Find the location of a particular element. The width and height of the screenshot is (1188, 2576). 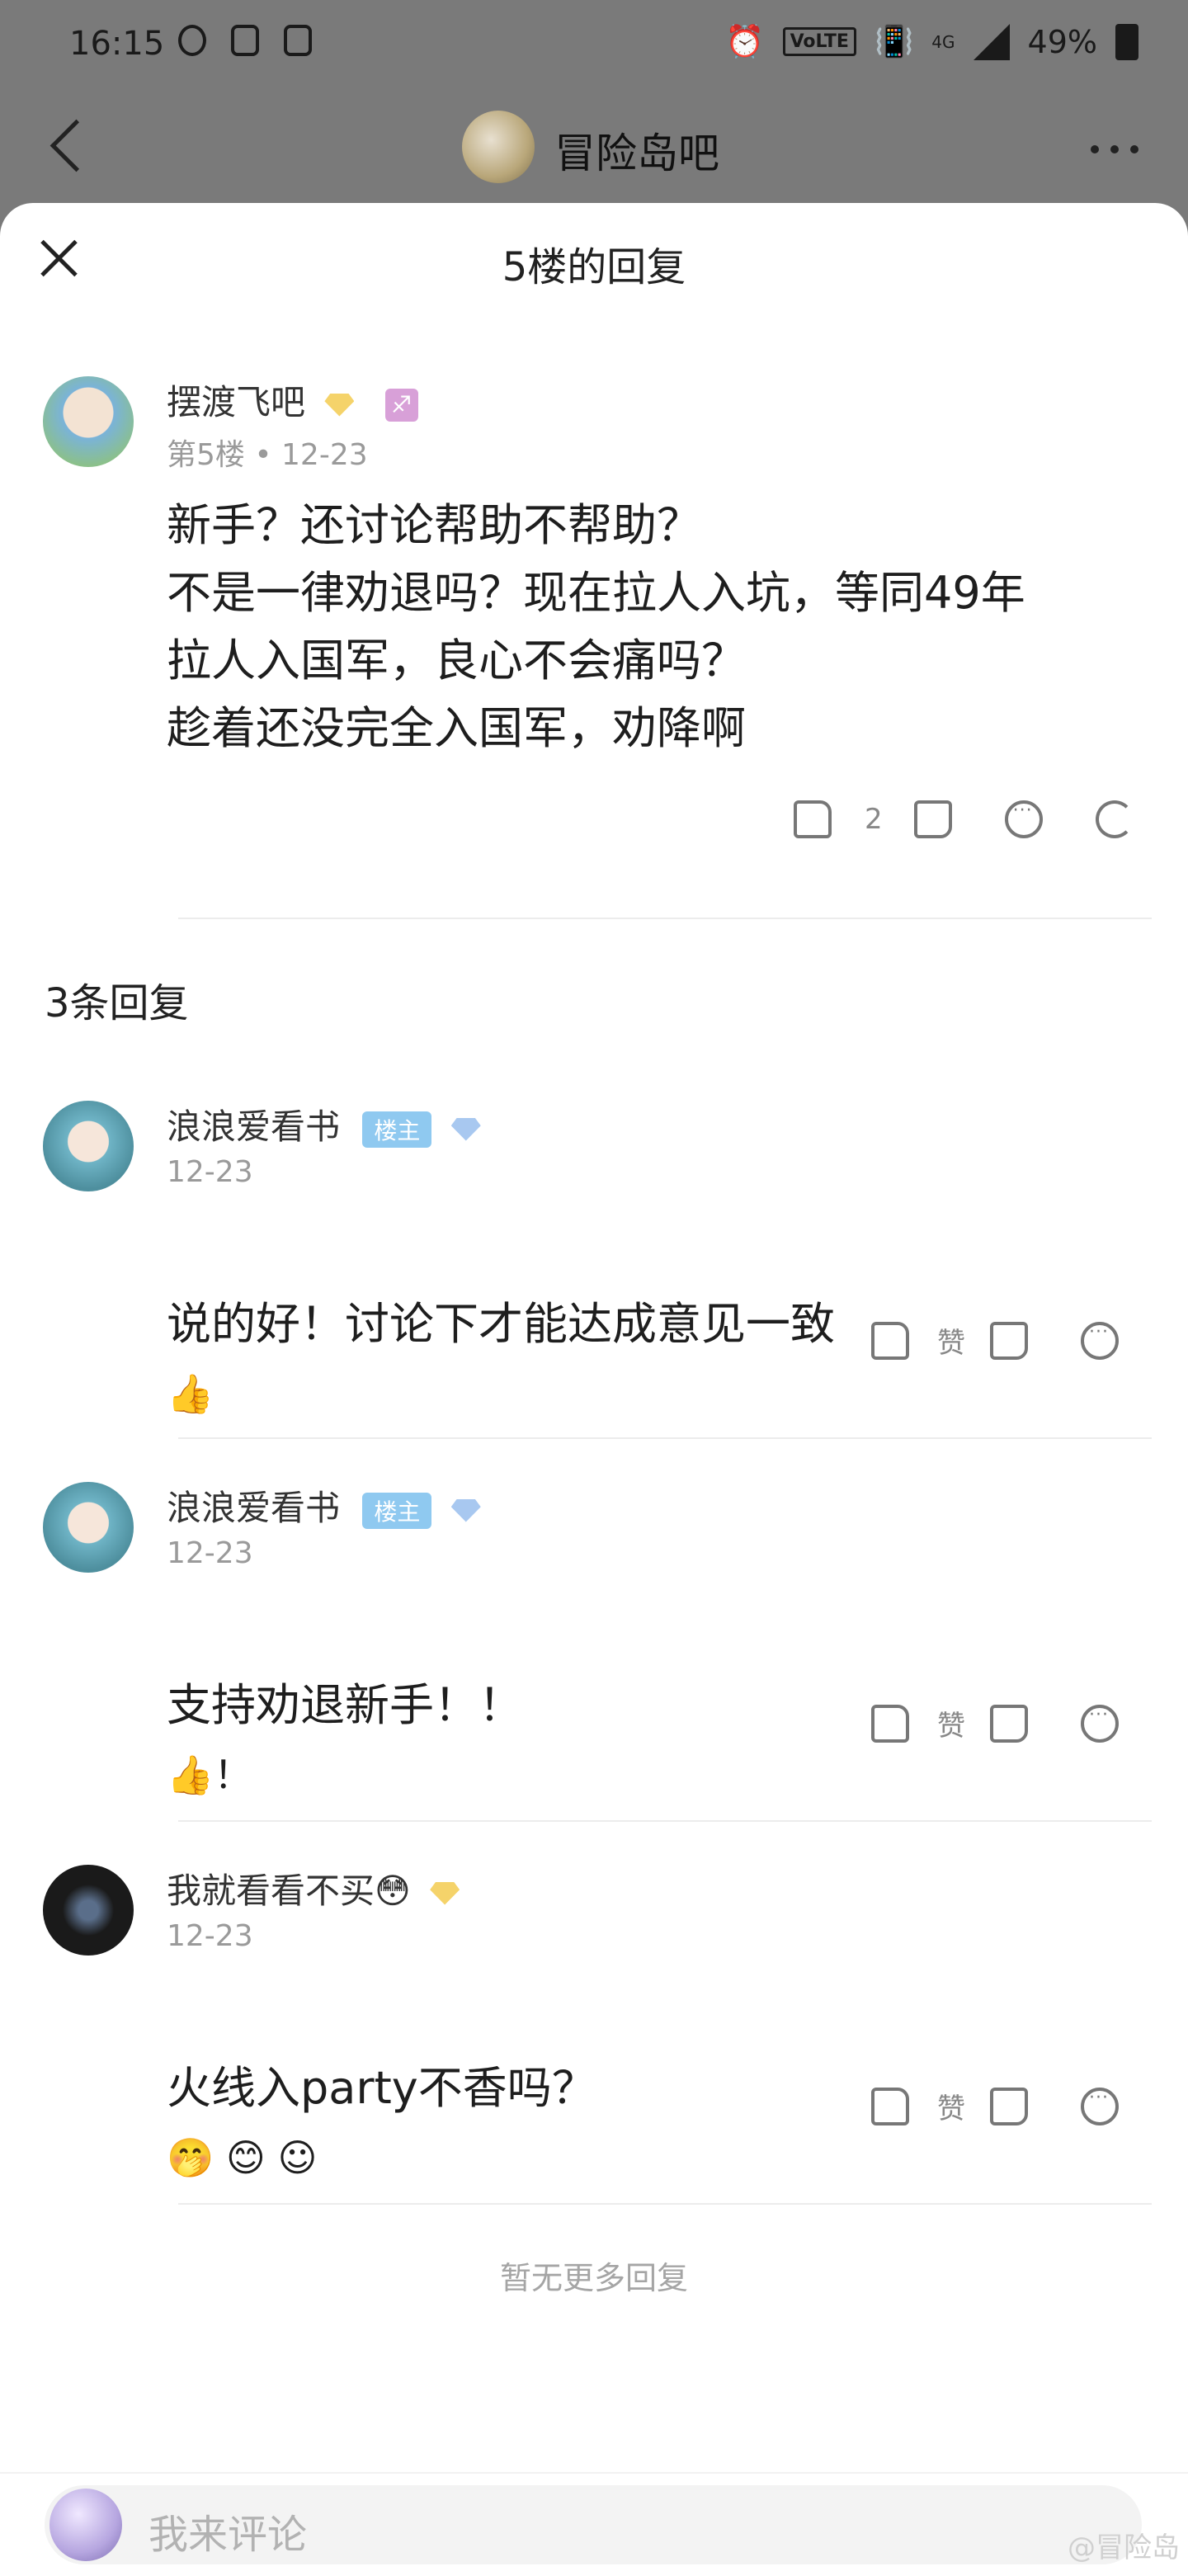

status-notification-icons is located at coordinates (245, 40).